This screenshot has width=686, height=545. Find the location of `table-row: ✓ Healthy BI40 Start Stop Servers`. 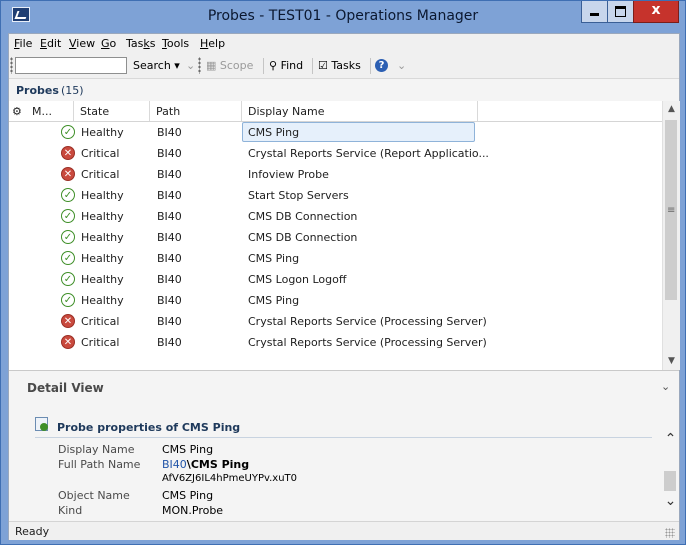

table-row: ✓ Healthy BI40 Start Stop Servers is located at coordinates (335, 195).